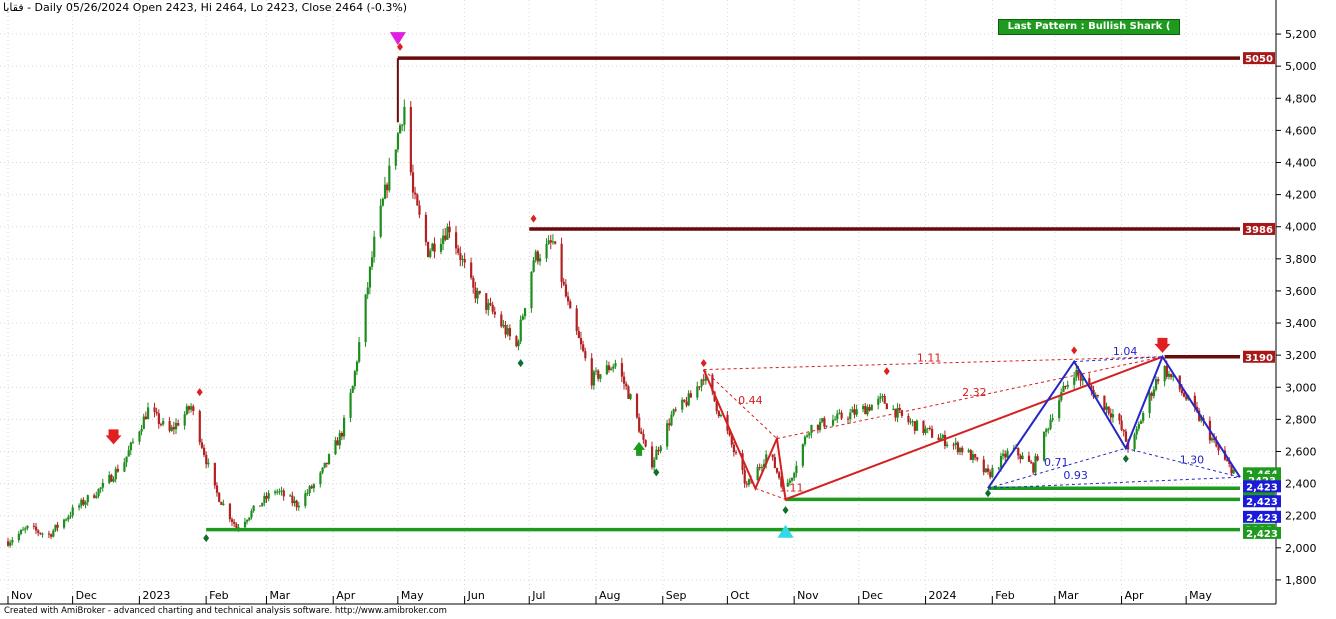  What do you see at coordinates (1301, 355) in the screenshot?
I see `y-tick-label: 3,200` at bounding box center [1301, 355].